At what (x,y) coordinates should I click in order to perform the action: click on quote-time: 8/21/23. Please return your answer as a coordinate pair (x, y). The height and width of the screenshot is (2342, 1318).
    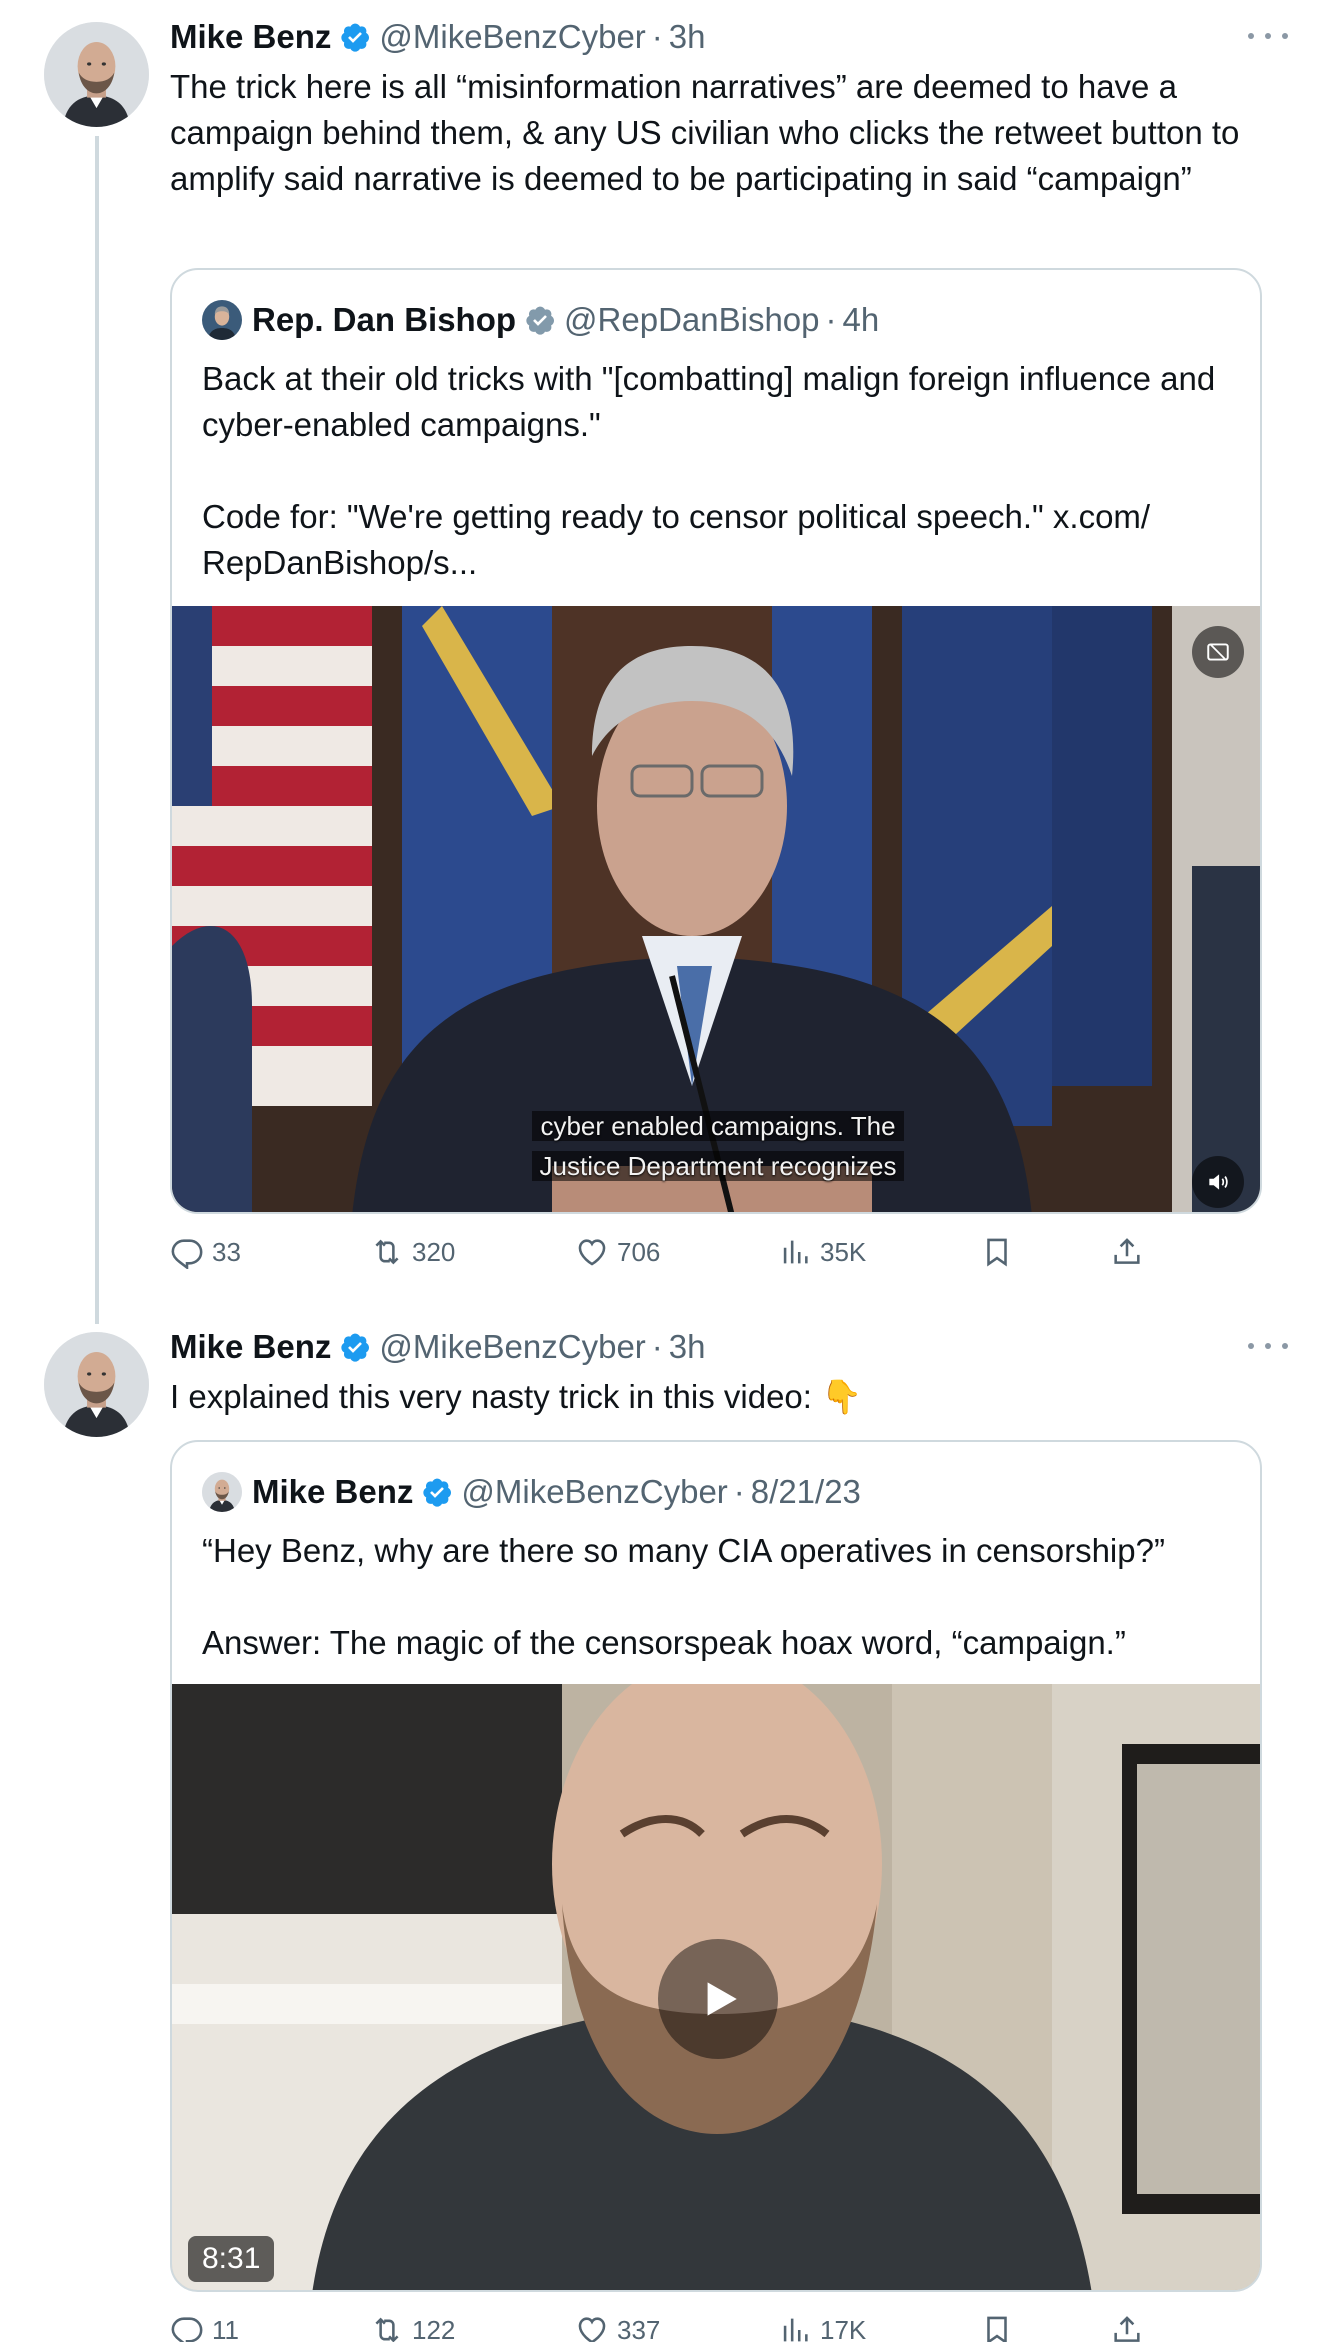
    Looking at the image, I should click on (805, 1491).